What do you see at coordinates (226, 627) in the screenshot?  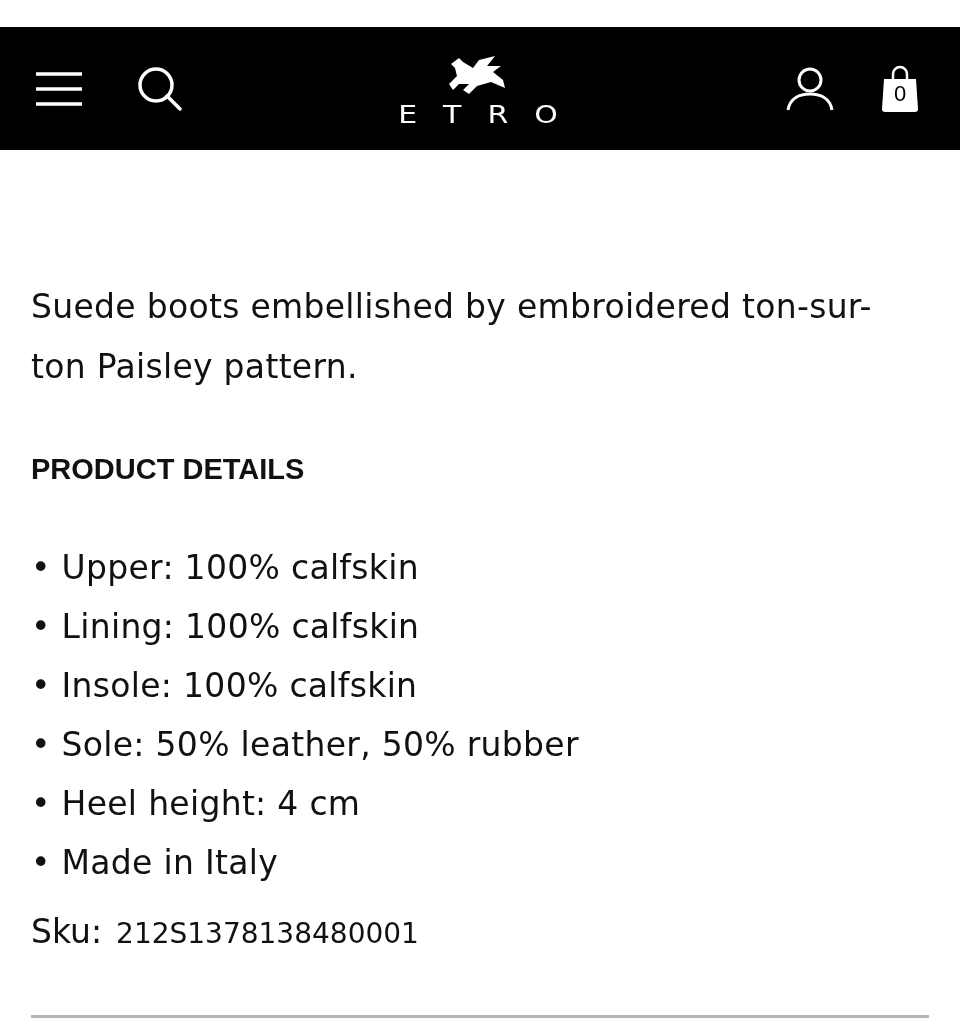 I see `detail-item: • Lining: 100% calfskin` at bounding box center [226, 627].